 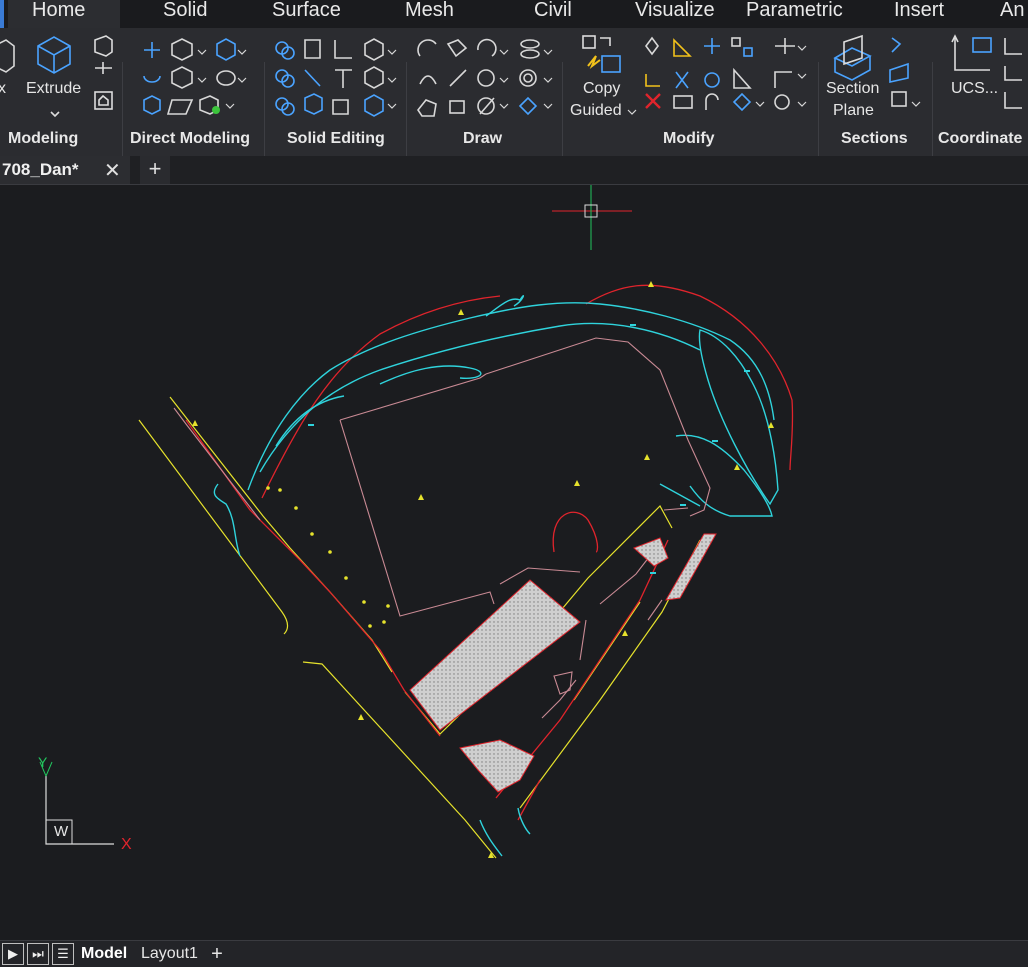 I want to click on tab-insert: Insert, so click(x=919, y=14).